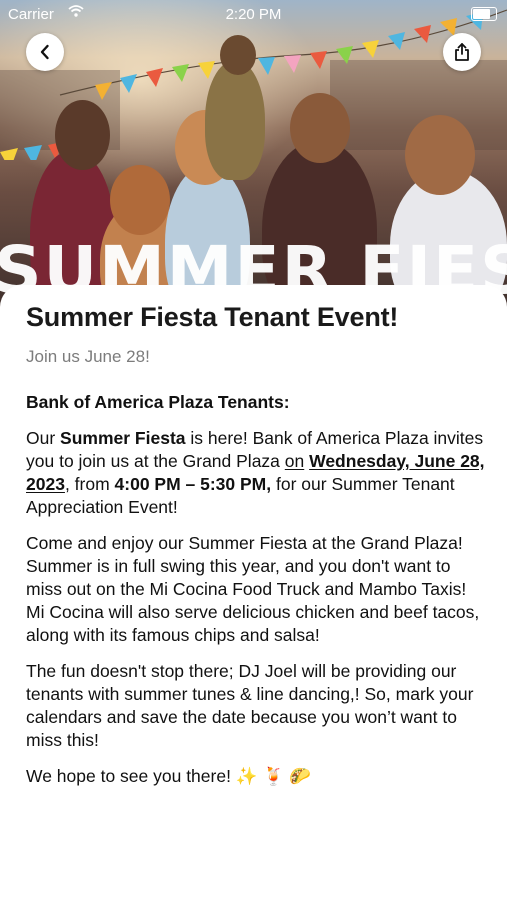 This screenshot has height=900, width=507. I want to click on battery-icon, so click(484, 14).